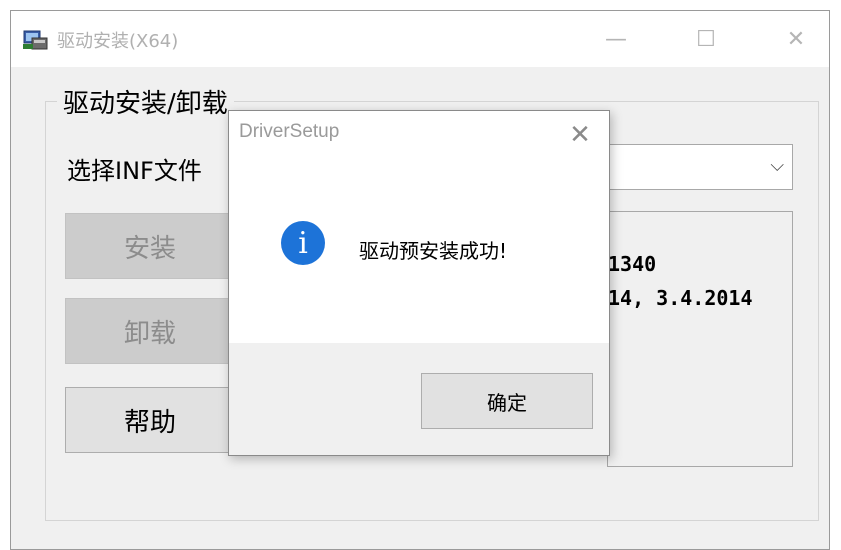 The image size is (841, 550). What do you see at coordinates (700, 167) in the screenshot?
I see `inf-file-select: ⌵` at bounding box center [700, 167].